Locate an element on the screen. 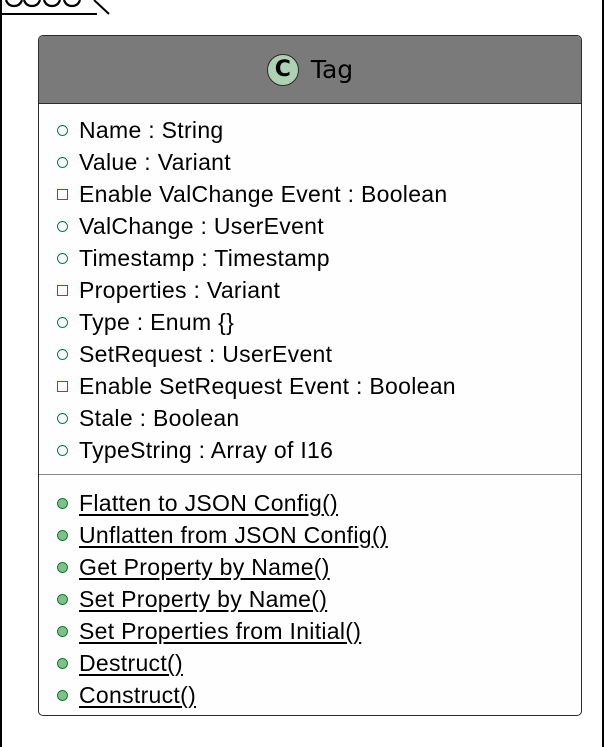 Image resolution: width=604 pixels, height=747 pixels. method-item: Set Properties from Initial() is located at coordinates (310, 631).